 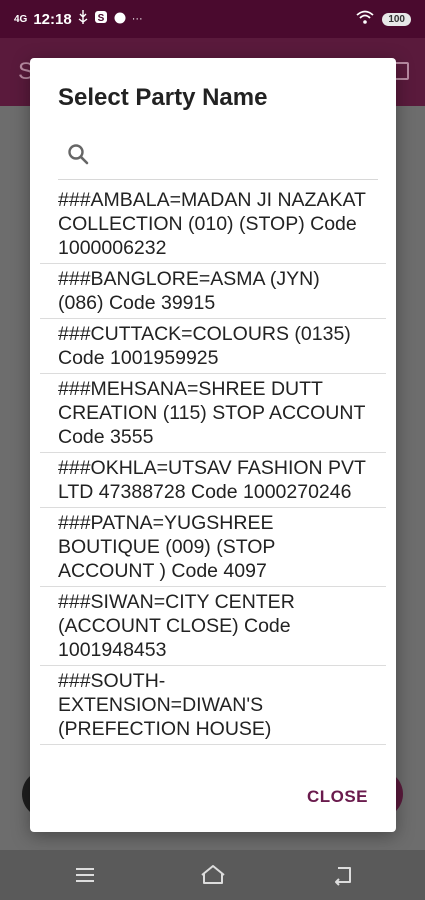 What do you see at coordinates (21, 19) in the screenshot?
I see `signal-indicator: 4G` at bounding box center [21, 19].